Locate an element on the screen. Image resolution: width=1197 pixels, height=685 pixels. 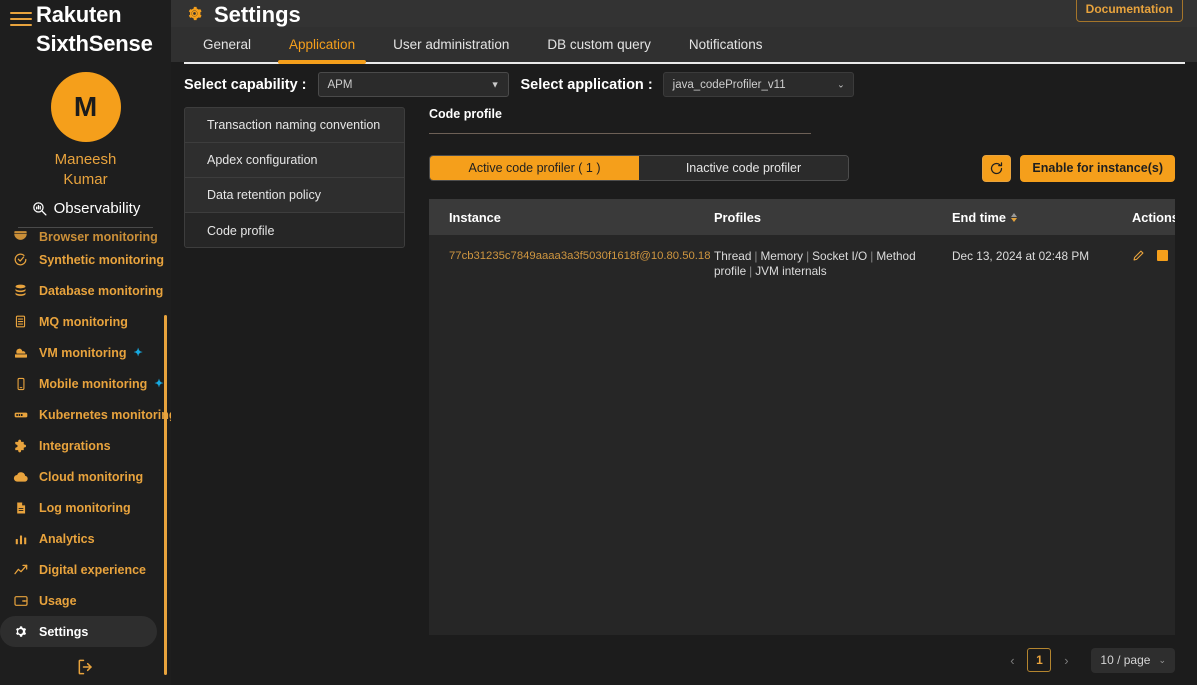
sidebar-item-label: Usage is located at coordinates (58, 600).